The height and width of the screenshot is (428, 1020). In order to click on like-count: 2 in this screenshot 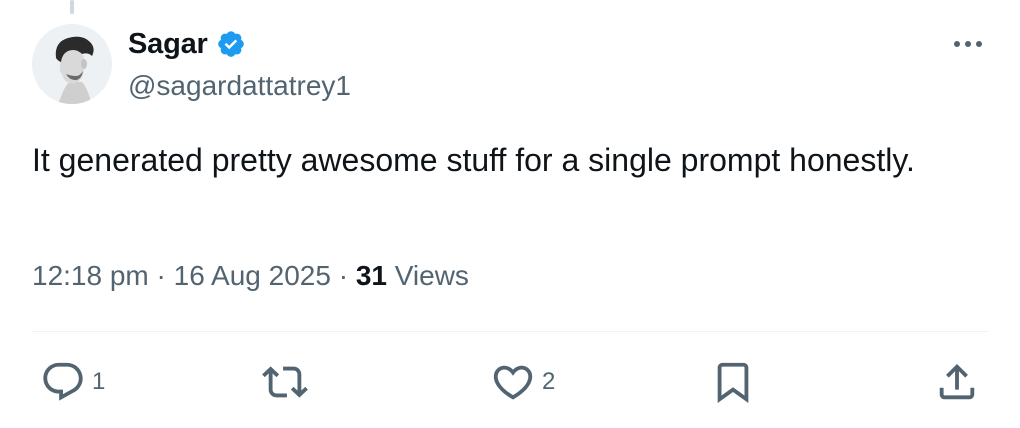, I will do `click(549, 381)`.